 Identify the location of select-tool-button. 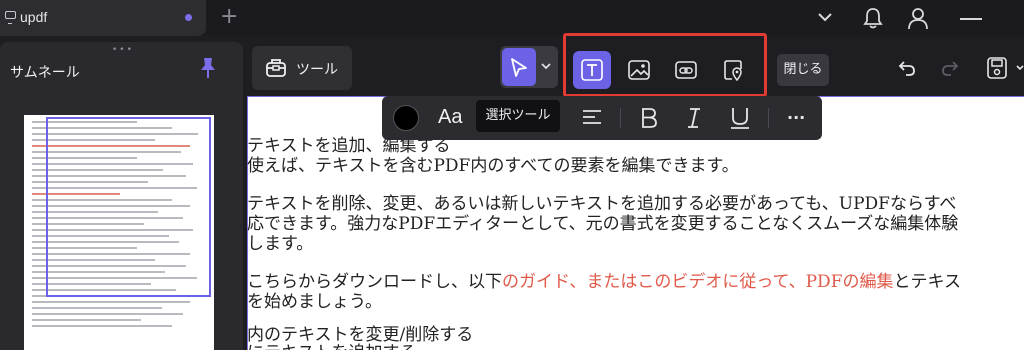
(529, 67).